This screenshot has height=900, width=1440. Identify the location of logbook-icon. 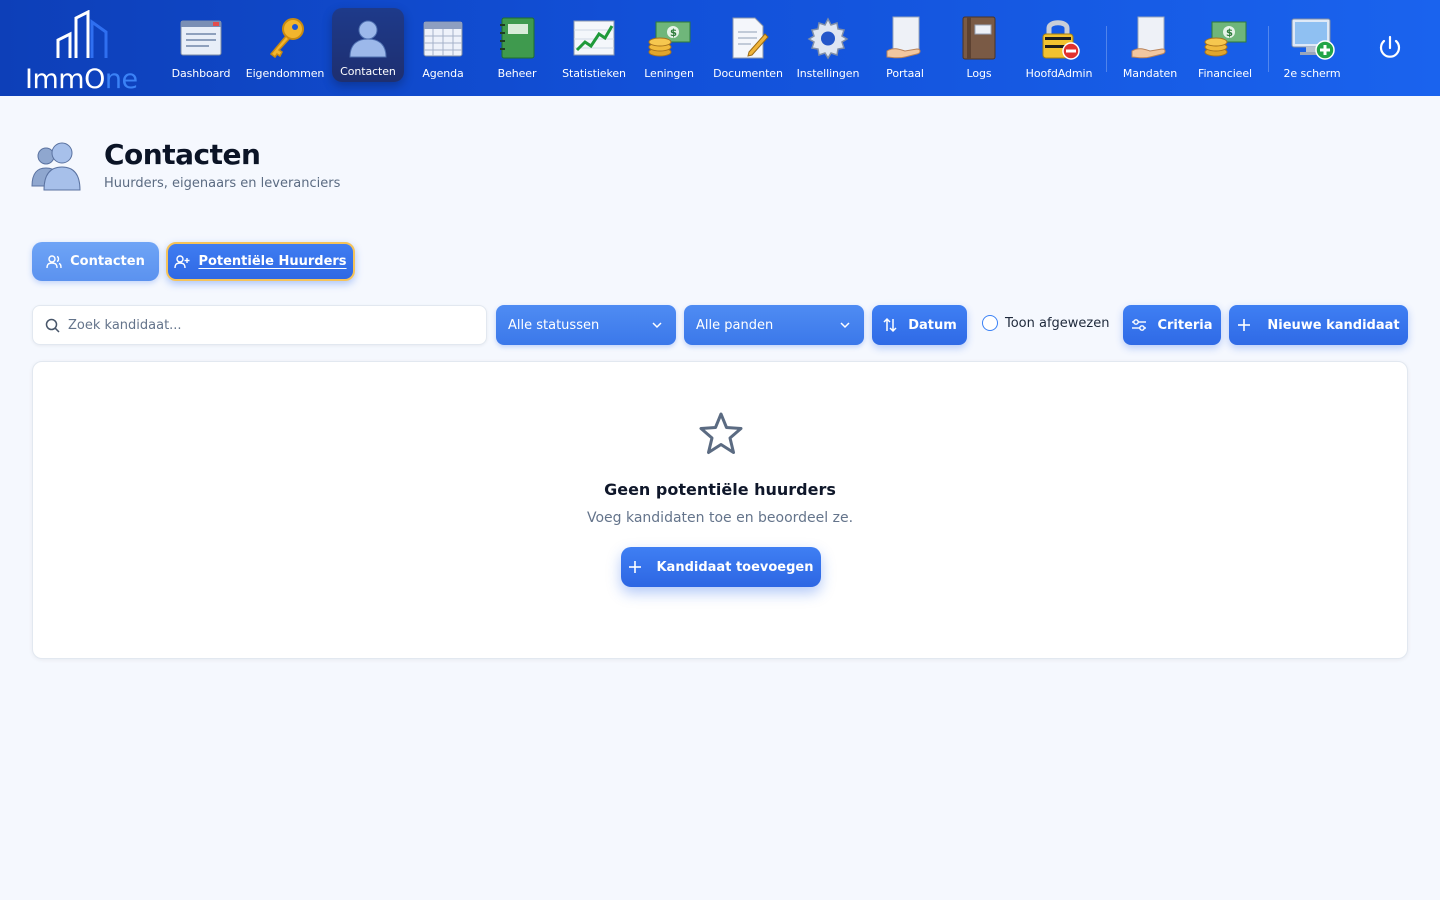
(979, 38).